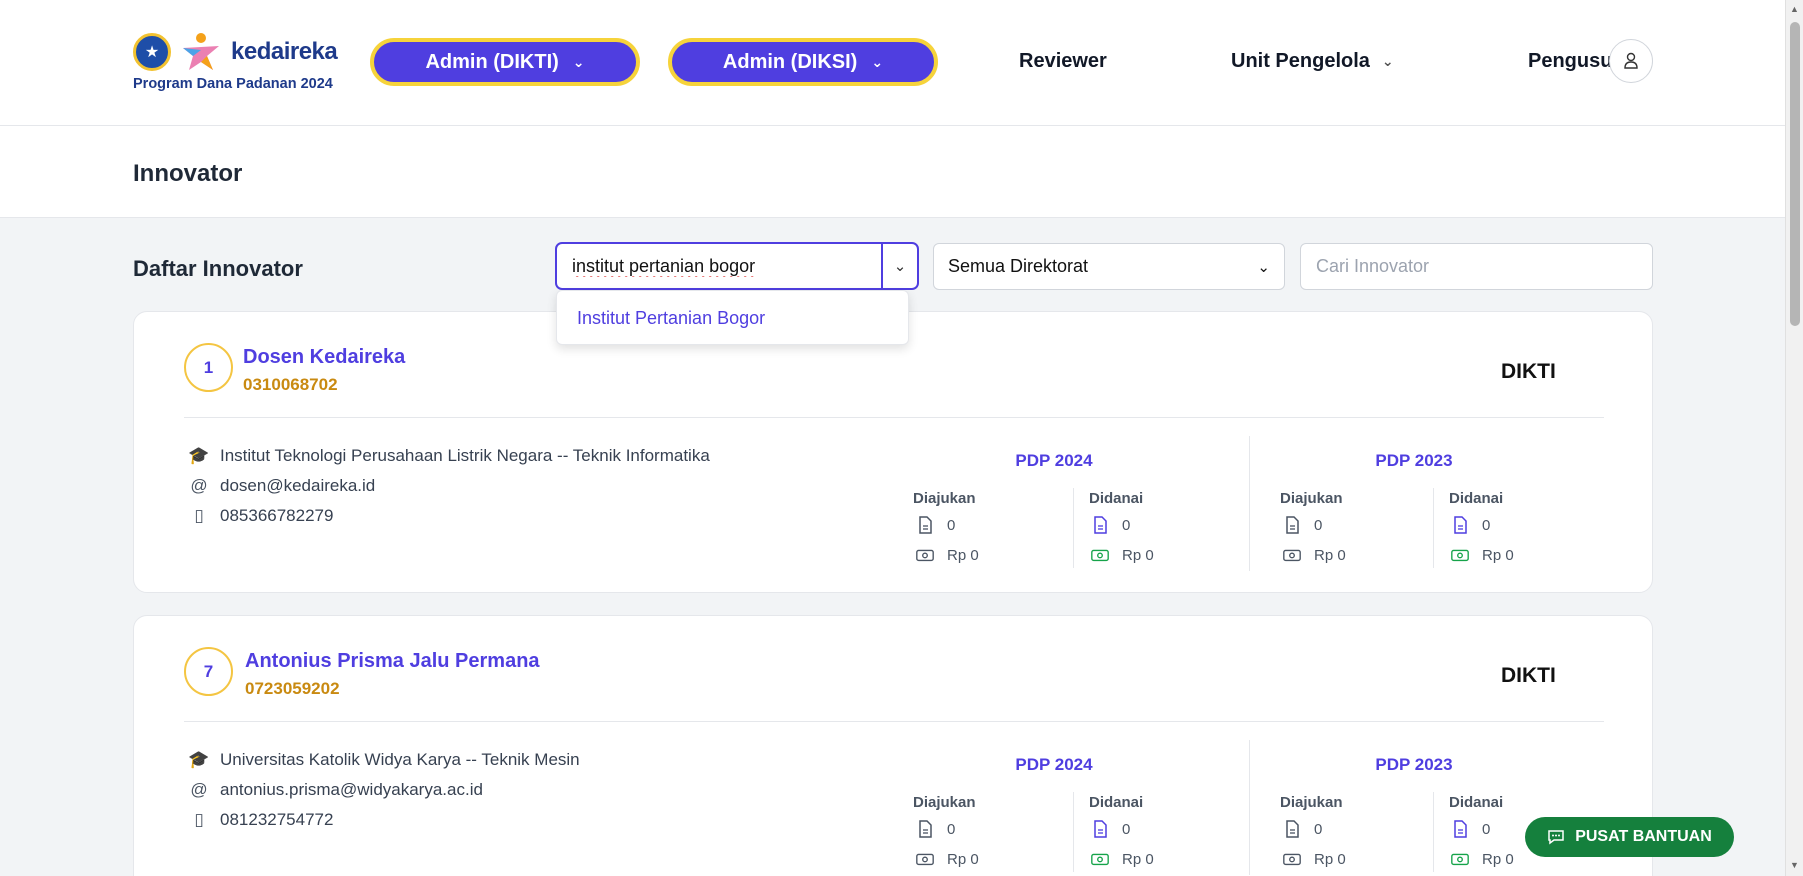  Describe the element at coordinates (199, 485) in the screenshot. I see `at-sign-icon: @` at that location.